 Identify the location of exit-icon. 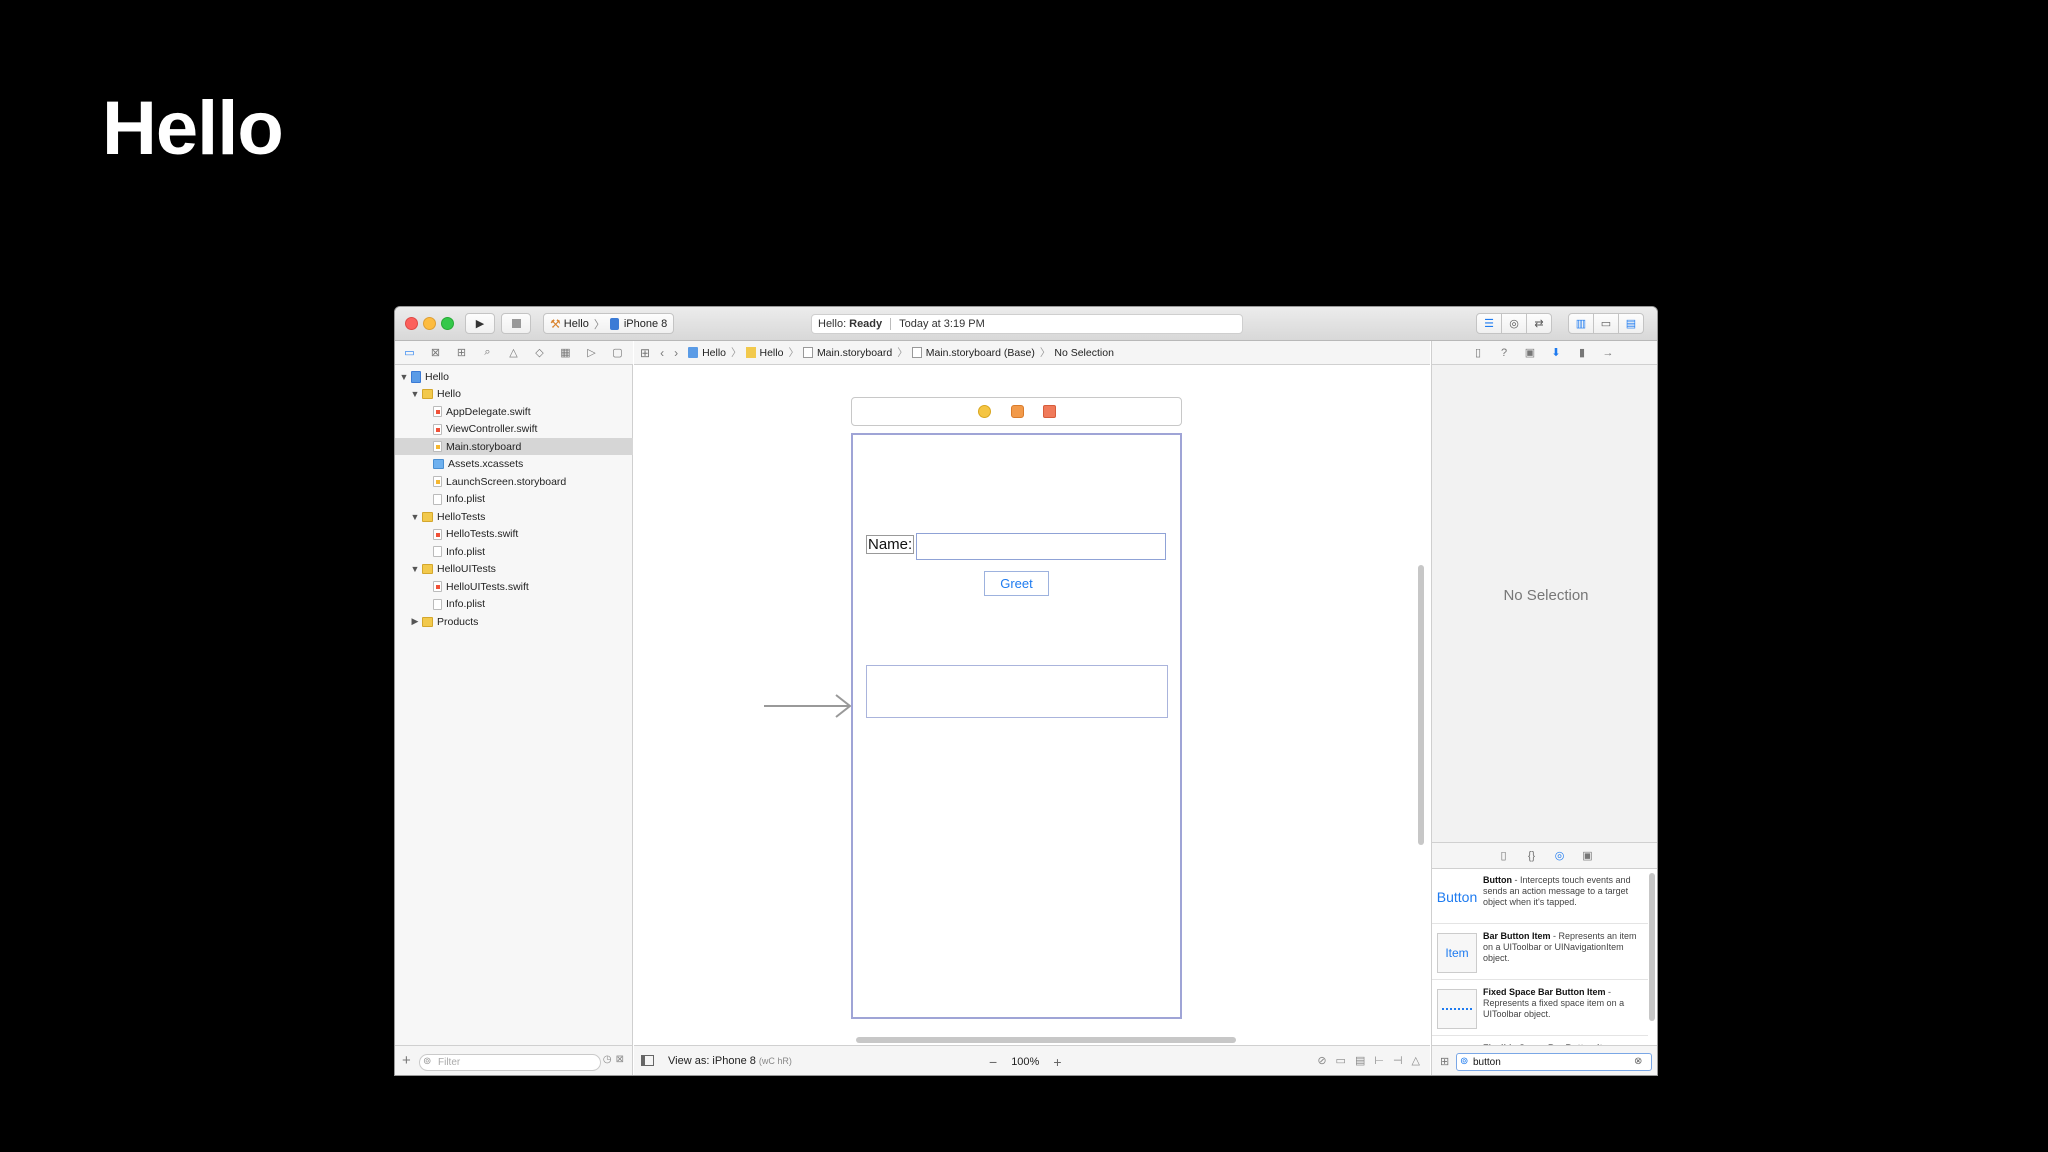
(1049, 411).